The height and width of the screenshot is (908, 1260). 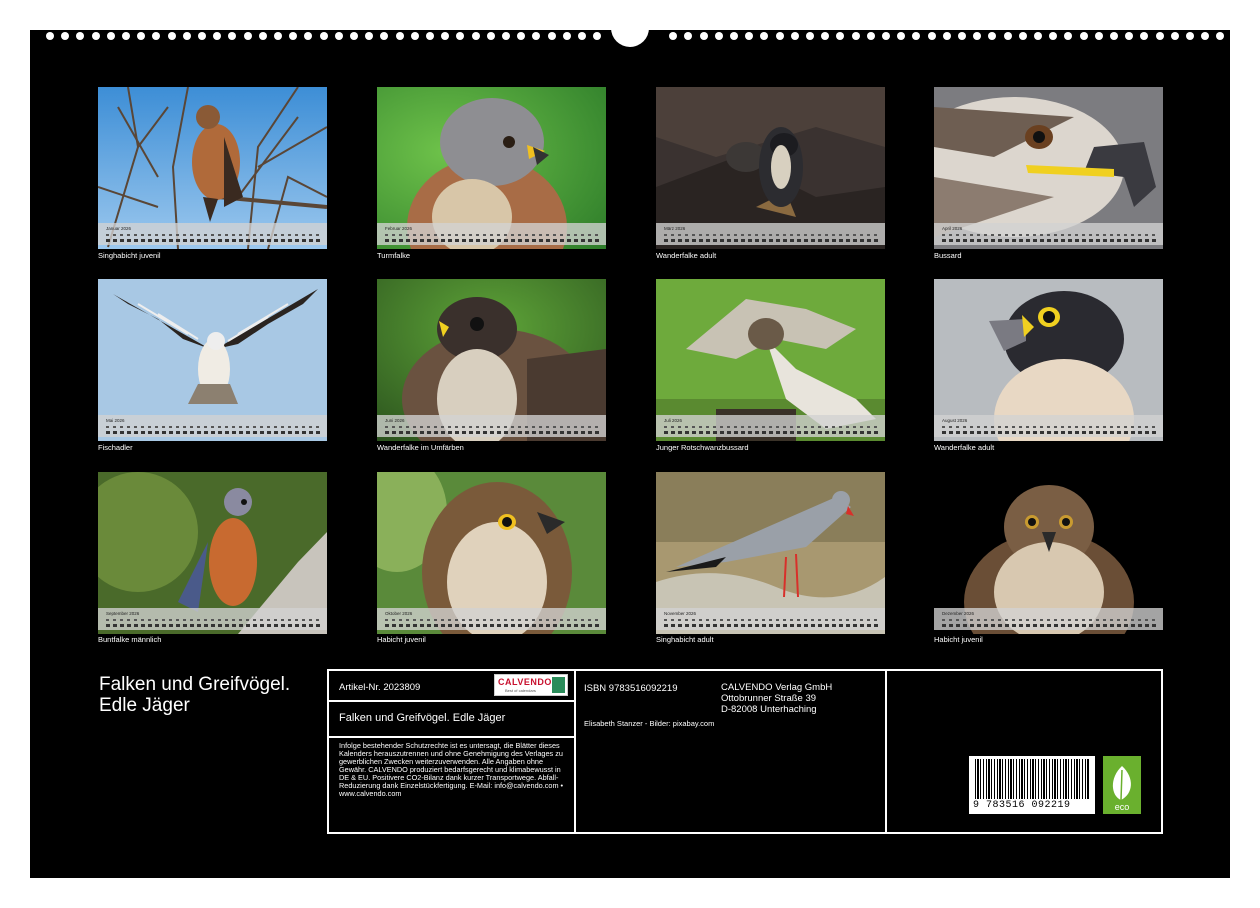 I want to click on tile-caption: Bussard, so click(x=948, y=255).